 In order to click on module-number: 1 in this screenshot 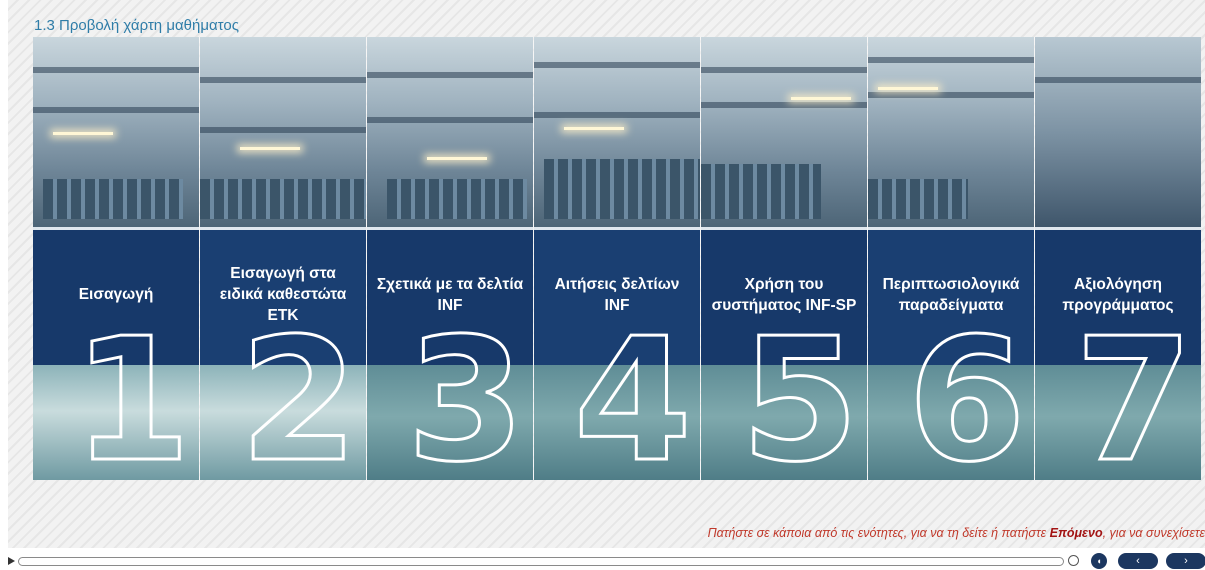, I will do `click(131, 391)`.